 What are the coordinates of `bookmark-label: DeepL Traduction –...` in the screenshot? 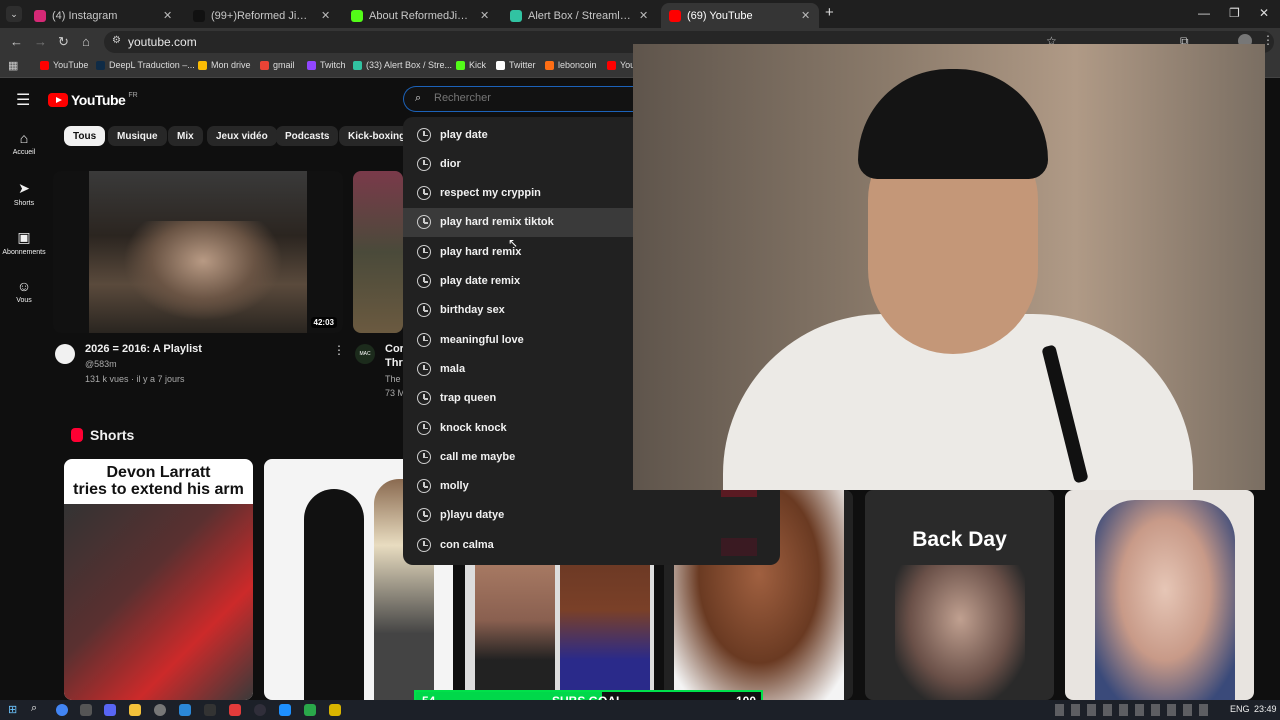 It's located at (152, 65).